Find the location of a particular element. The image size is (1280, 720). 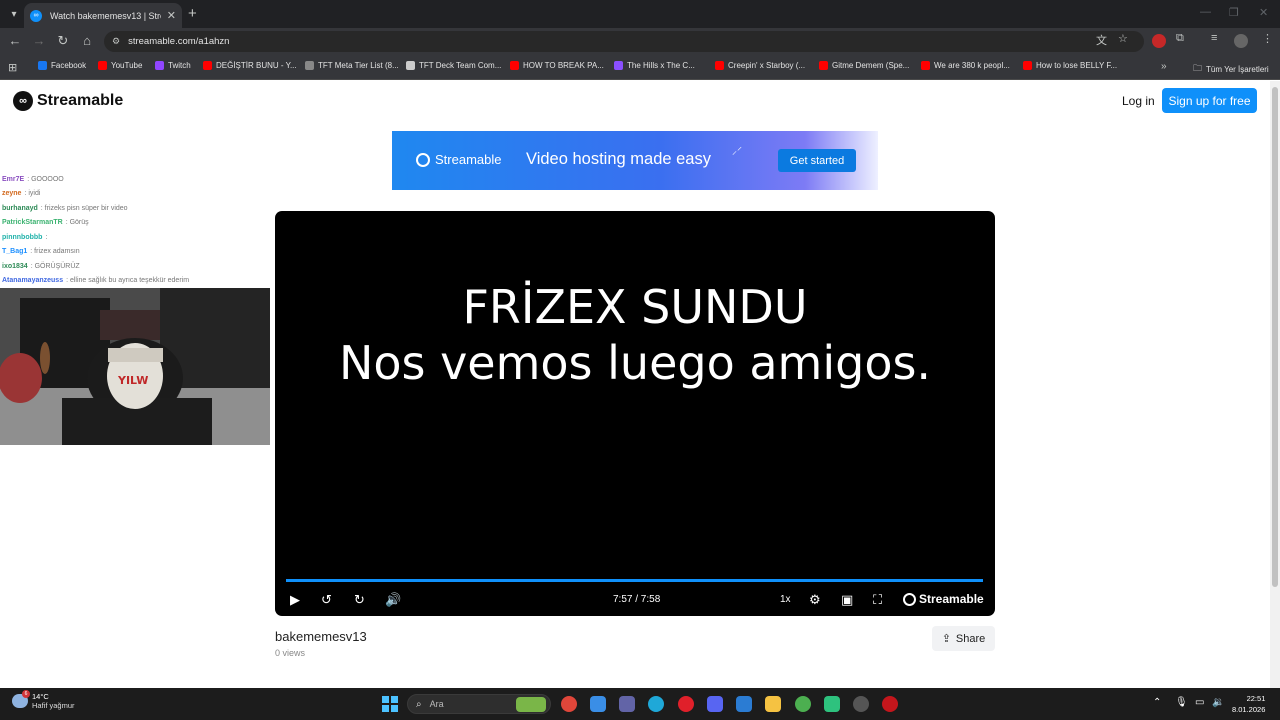

chrome-active-icon is located at coordinates (803, 704).